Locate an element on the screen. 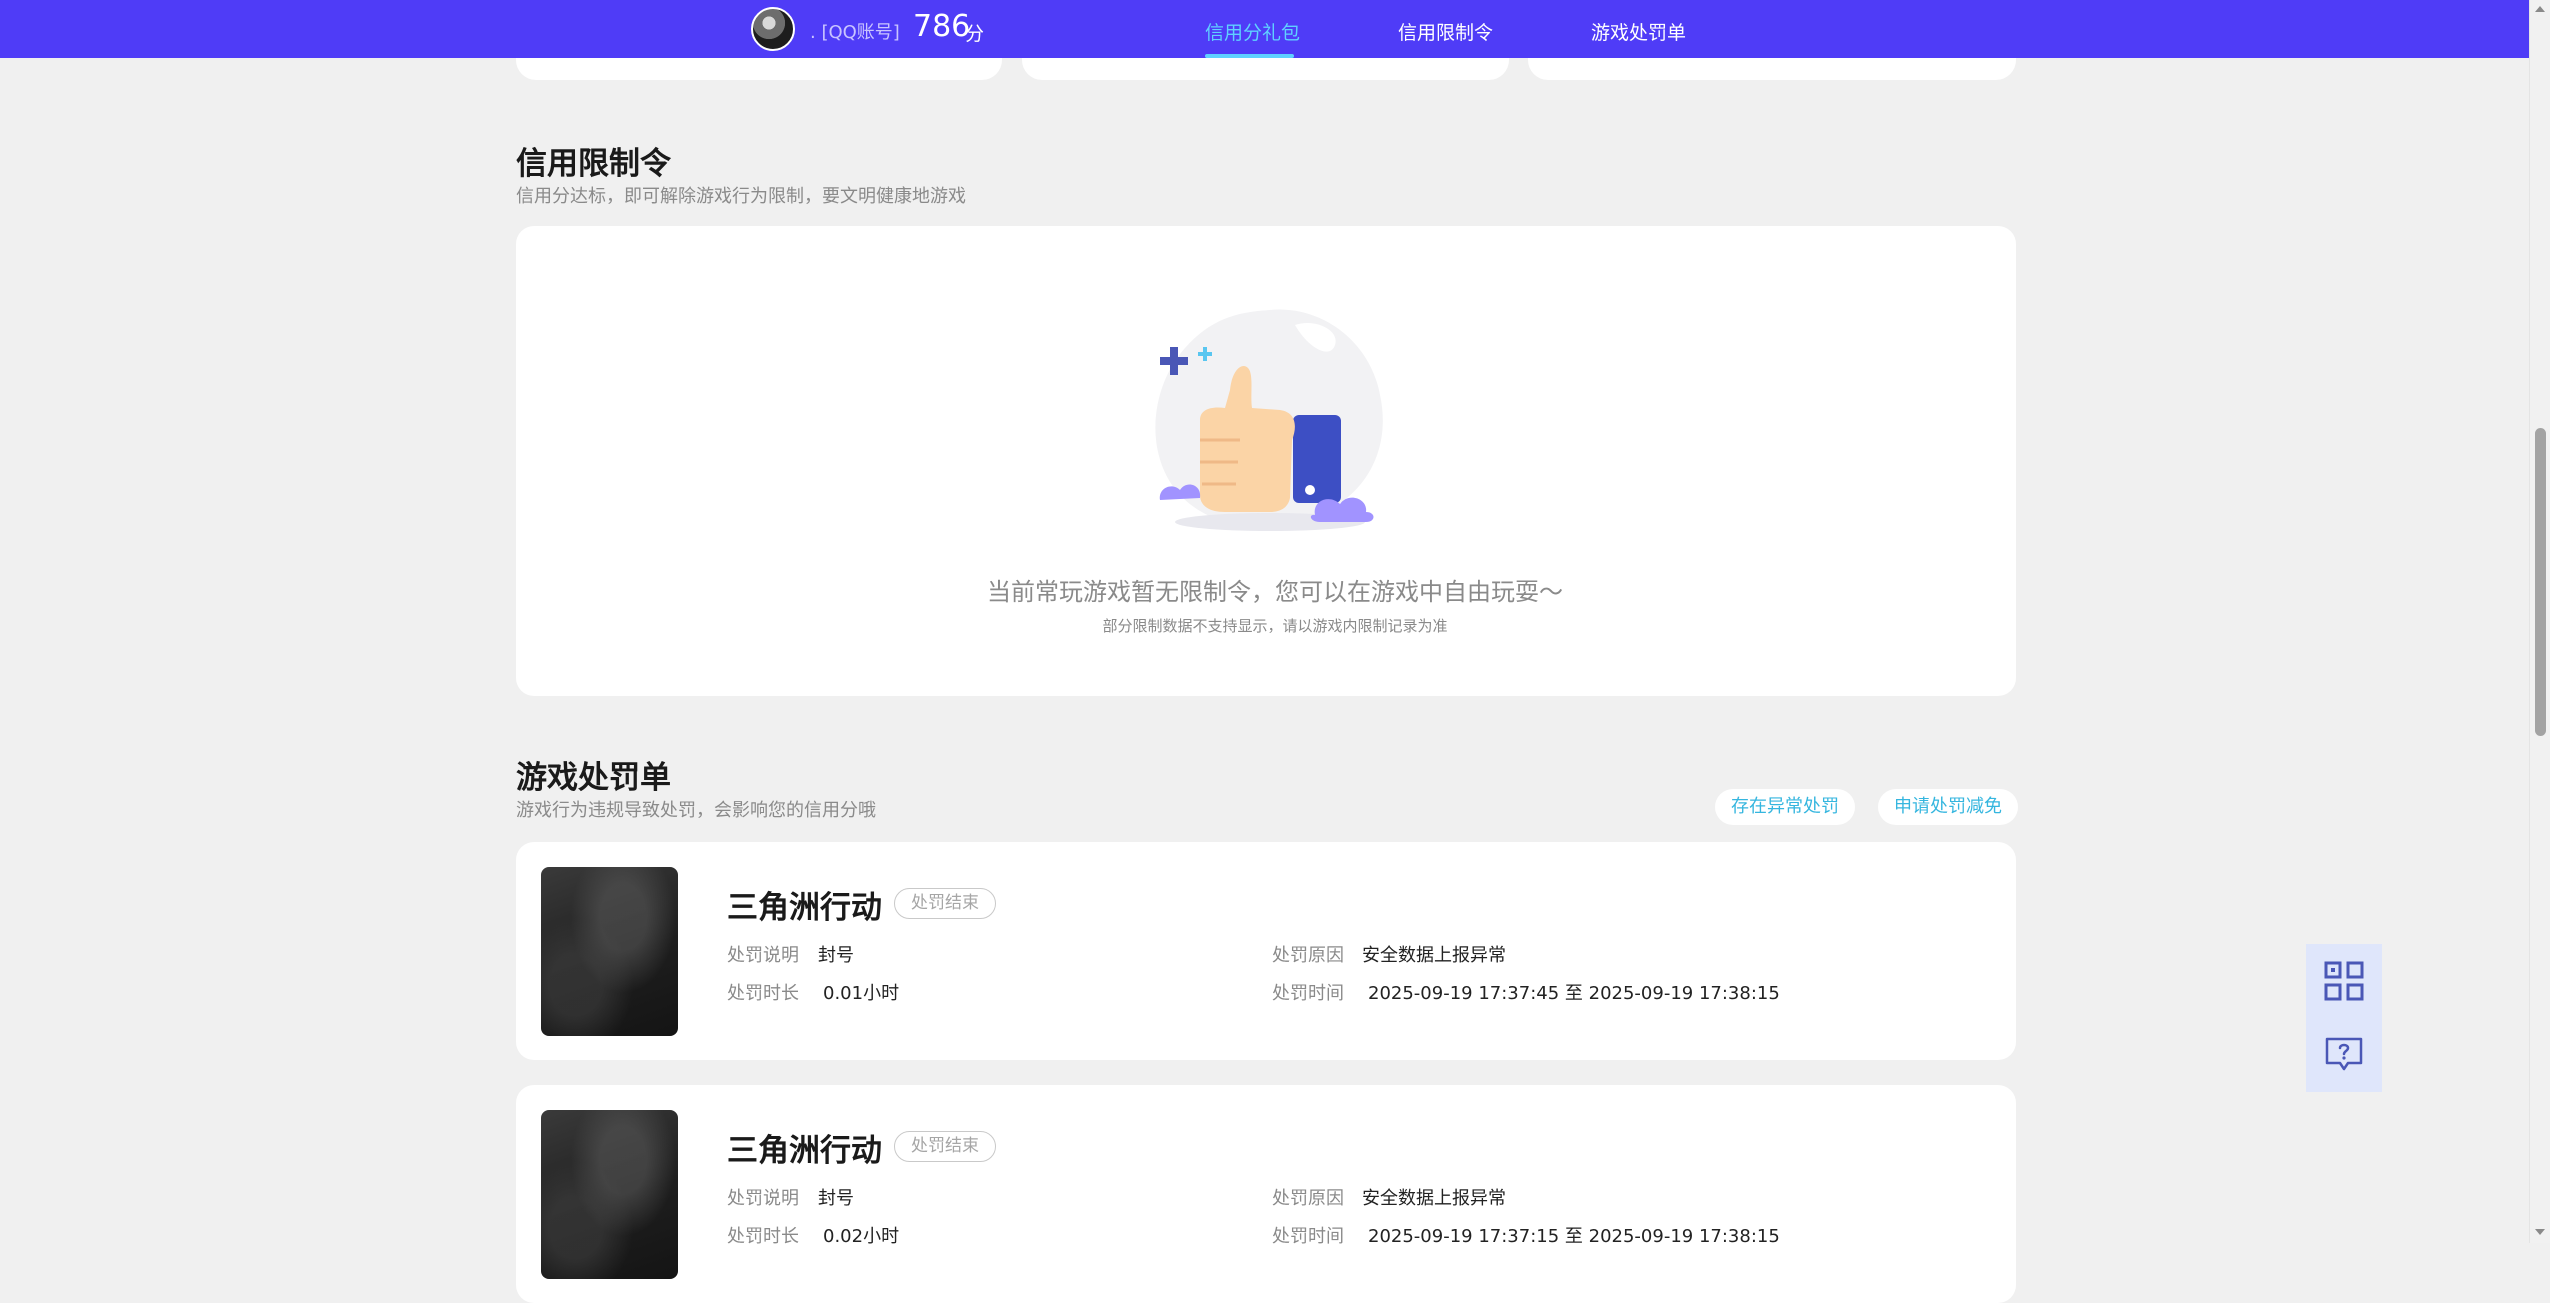 Image resolution: width=2550 pixels, height=1303 pixels. apply-penalty-reduction-button: 申请处罚减免 is located at coordinates (1948, 807).